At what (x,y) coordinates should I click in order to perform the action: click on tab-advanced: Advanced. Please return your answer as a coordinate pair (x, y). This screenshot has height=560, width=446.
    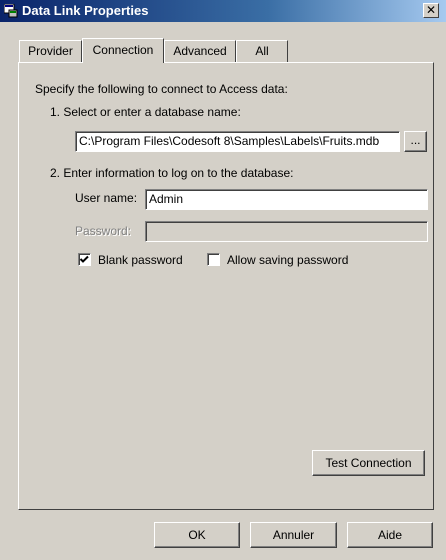
    Looking at the image, I should click on (200, 51).